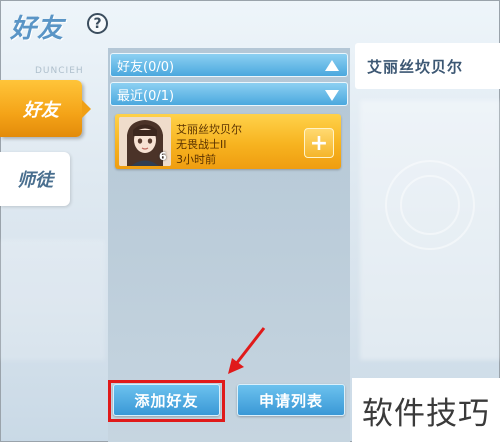 Image resolution: width=500 pixels, height=442 pixels. Describe the element at coordinates (37, 29) in the screenshot. I see `page-title: 好友` at that location.